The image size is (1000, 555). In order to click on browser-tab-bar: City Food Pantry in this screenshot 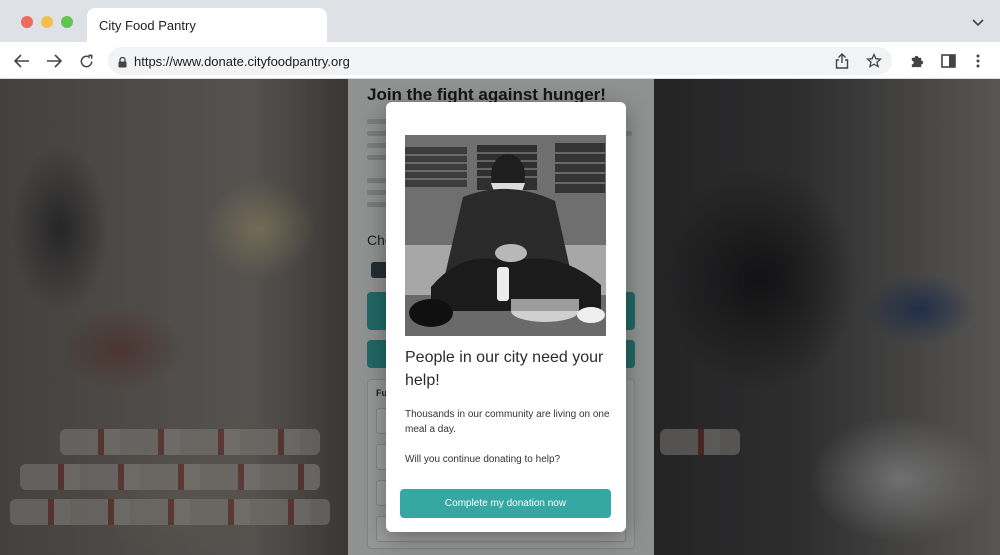, I will do `click(500, 21)`.